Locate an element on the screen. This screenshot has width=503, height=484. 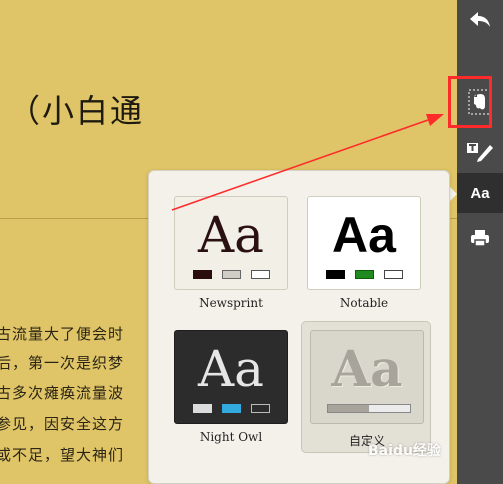
annotation-arrow is located at coordinates (307, 162).